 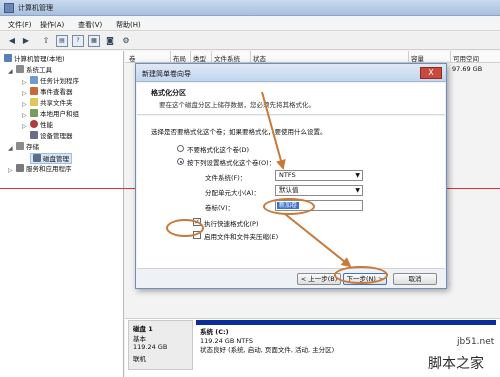 What do you see at coordinates (52, 25) in the screenshot?
I see `menu-action: 操作(A)` at bounding box center [52, 25].